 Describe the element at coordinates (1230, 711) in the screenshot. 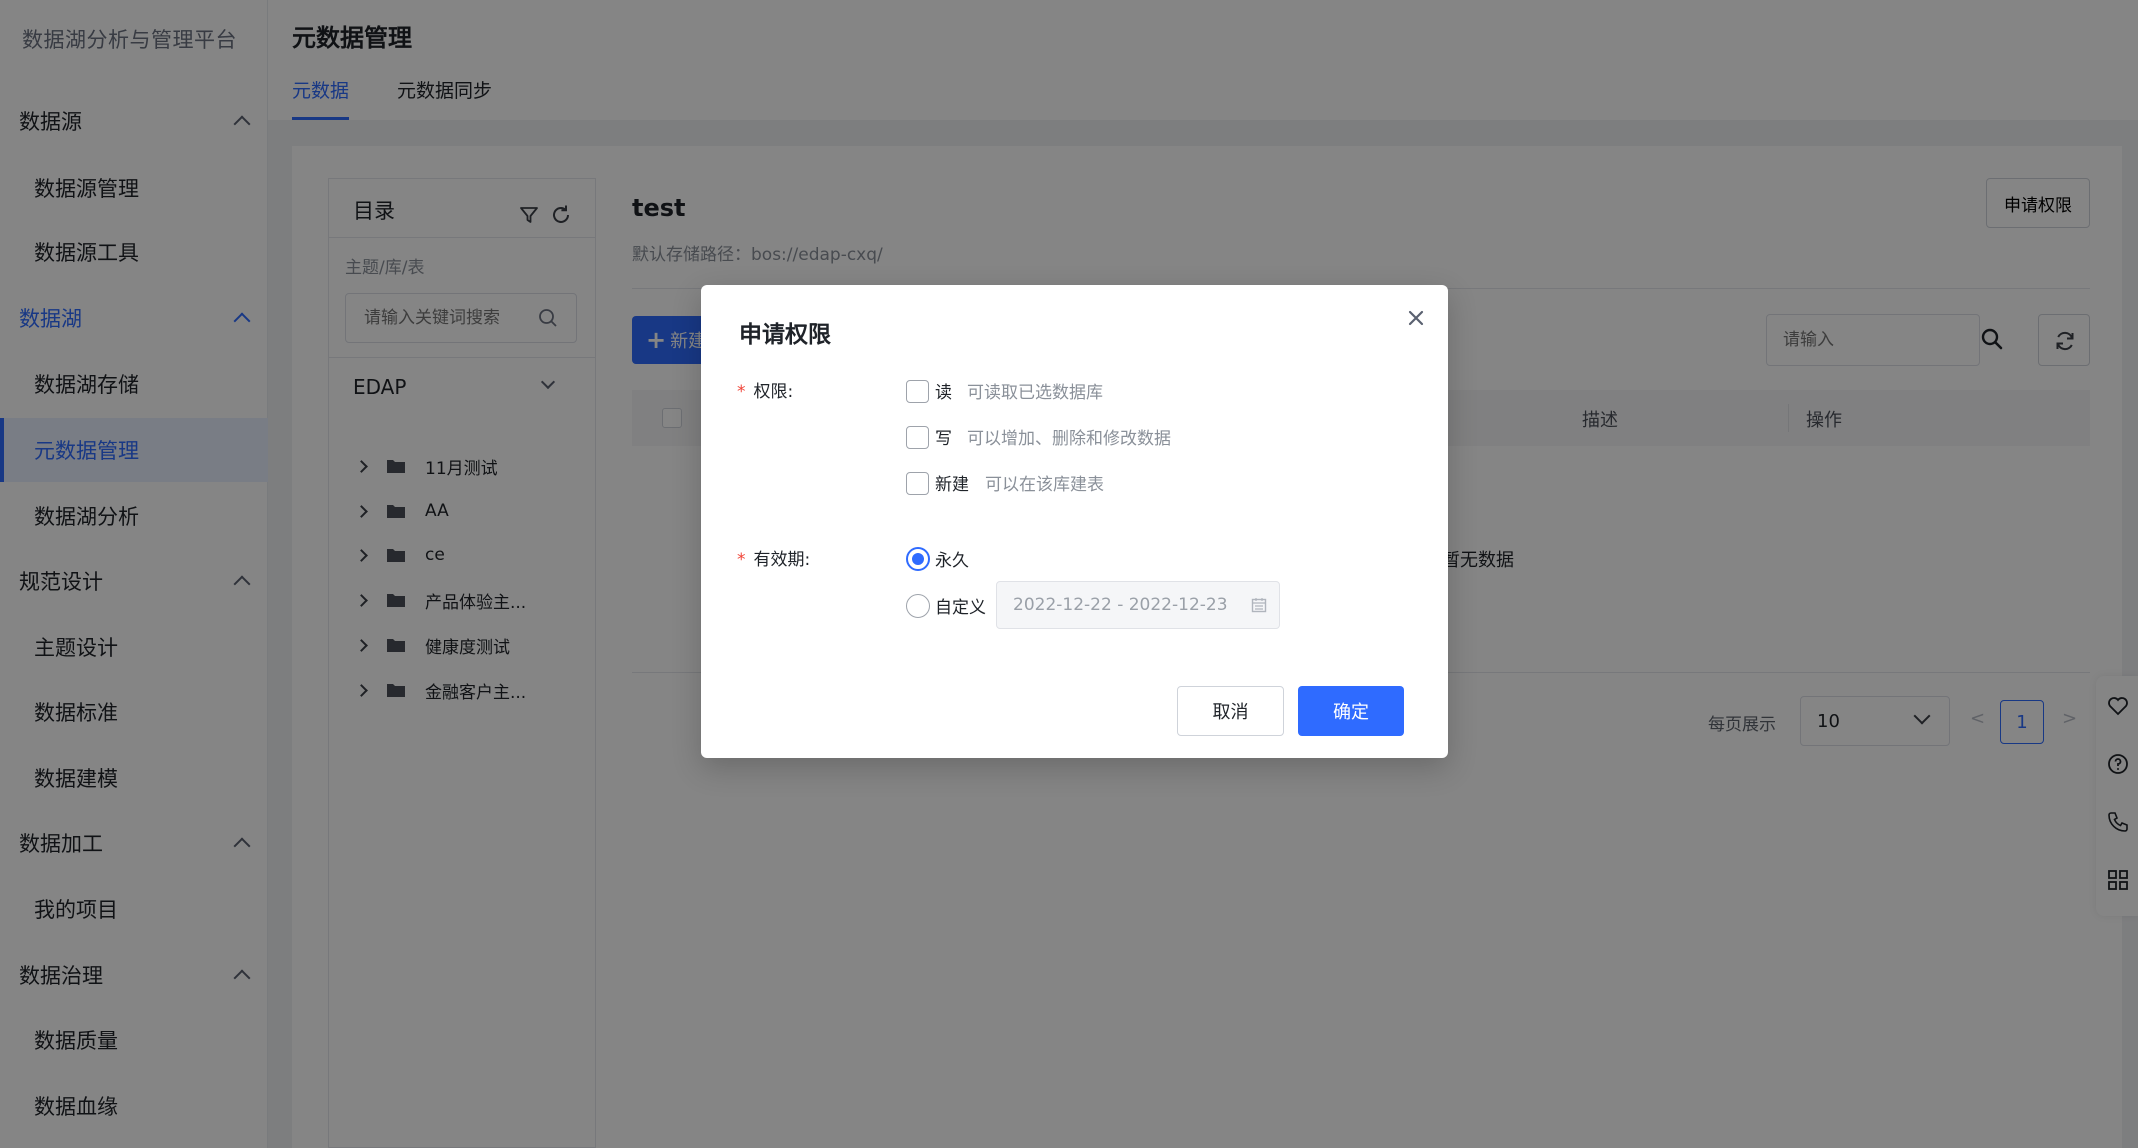

I see `cancel-button: 取消` at that location.